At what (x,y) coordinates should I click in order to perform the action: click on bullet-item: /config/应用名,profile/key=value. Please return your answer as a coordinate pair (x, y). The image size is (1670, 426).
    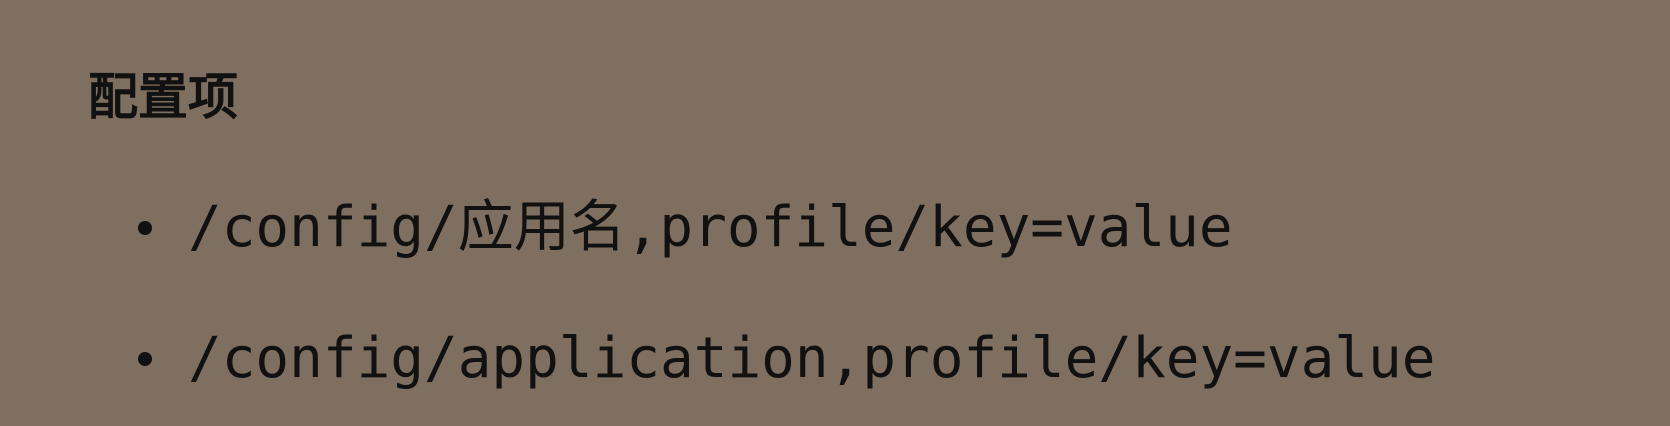
    Looking at the image, I should click on (685, 228).